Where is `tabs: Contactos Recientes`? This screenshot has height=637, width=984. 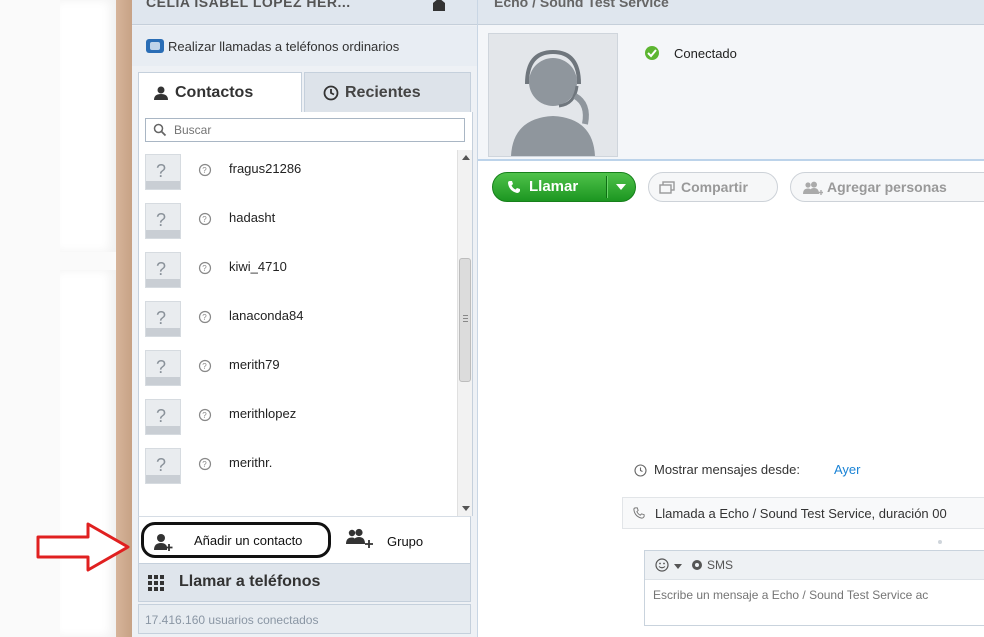
tabs: Contactos Recientes is located at coordinates (304, 92).